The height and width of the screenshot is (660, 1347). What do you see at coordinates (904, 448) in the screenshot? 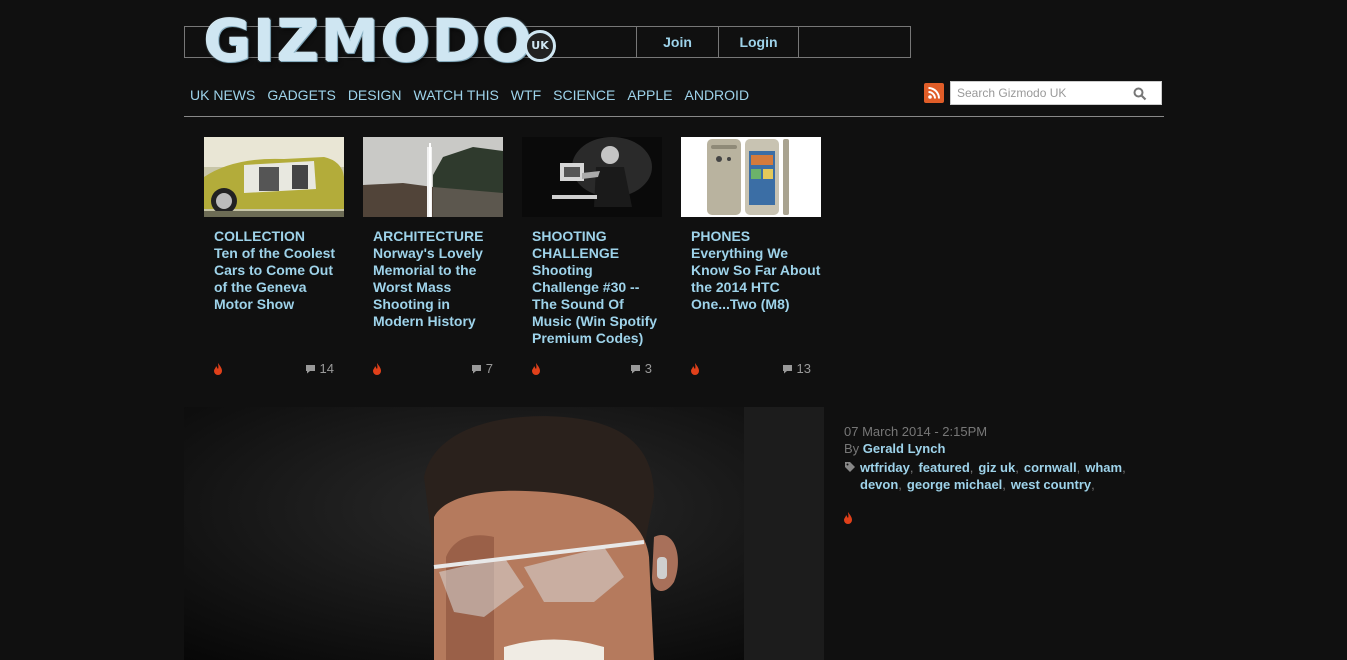
I see `author-link: Gerald Lynch` at bounding box center [904, 448].